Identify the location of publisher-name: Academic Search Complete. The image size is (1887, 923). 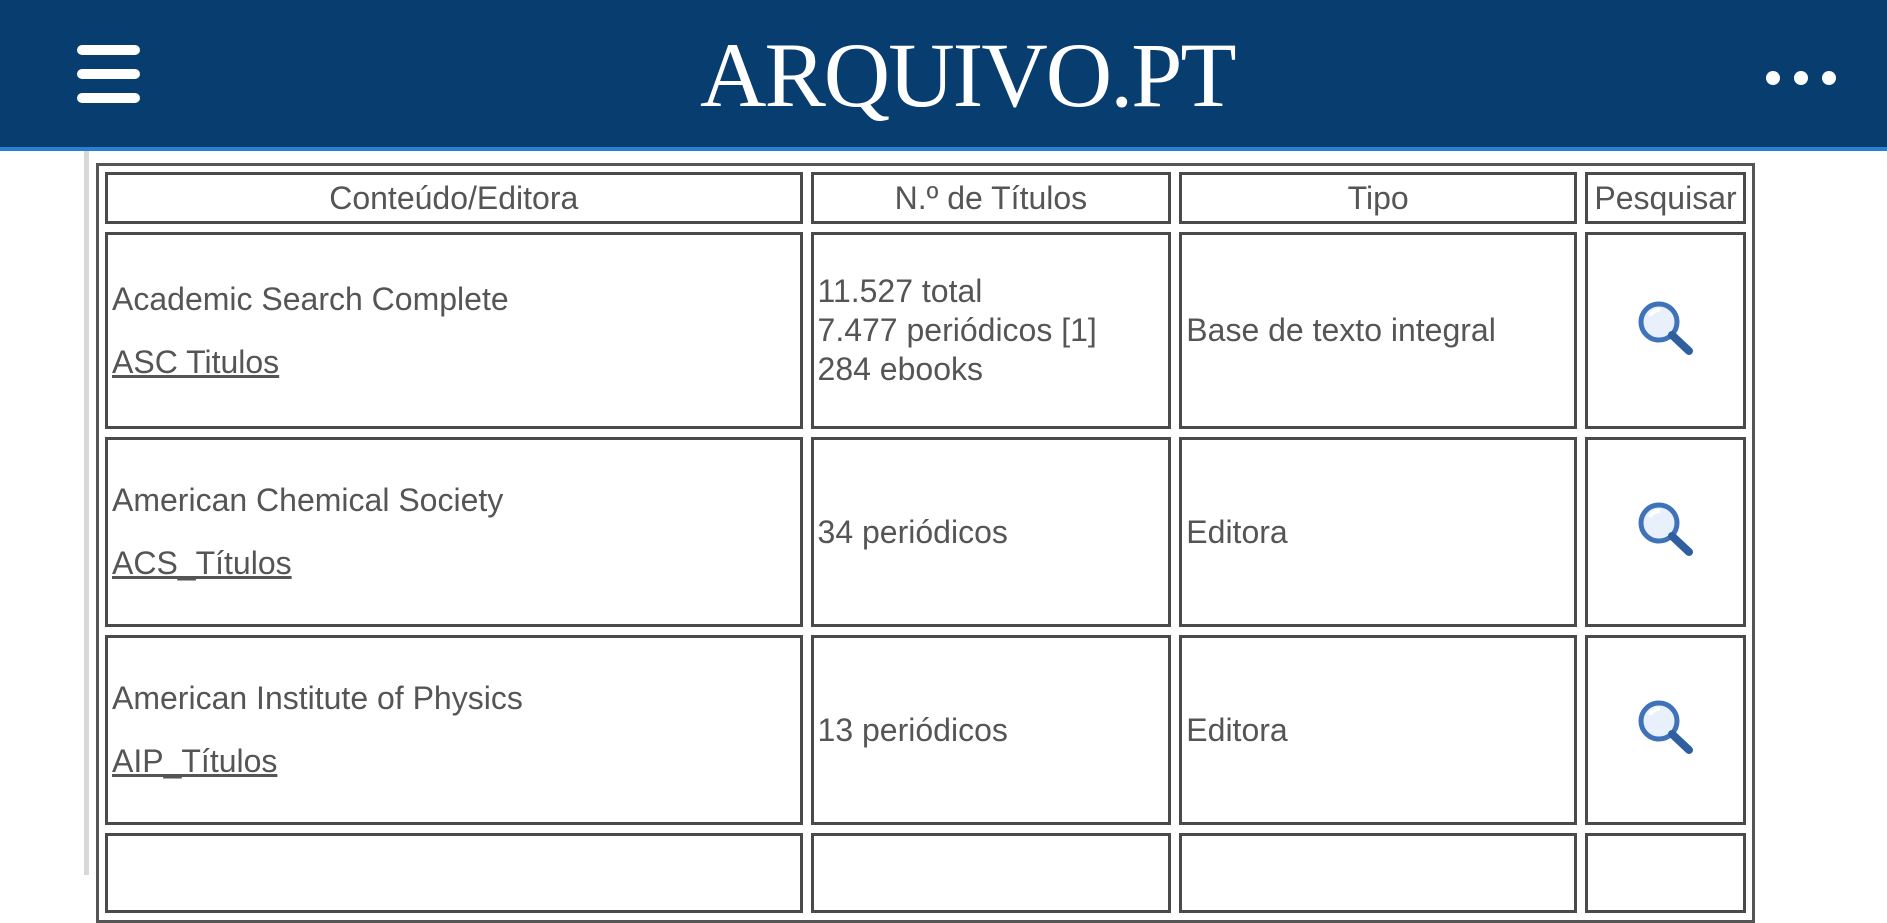
(310, 298).